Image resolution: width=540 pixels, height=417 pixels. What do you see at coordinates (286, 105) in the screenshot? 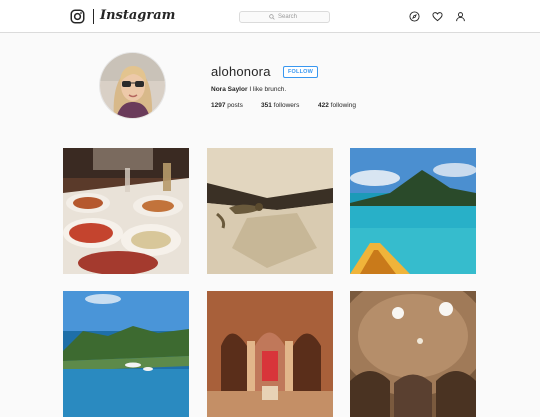
I see `followers-label: followers` at bounding box center [286, 105].